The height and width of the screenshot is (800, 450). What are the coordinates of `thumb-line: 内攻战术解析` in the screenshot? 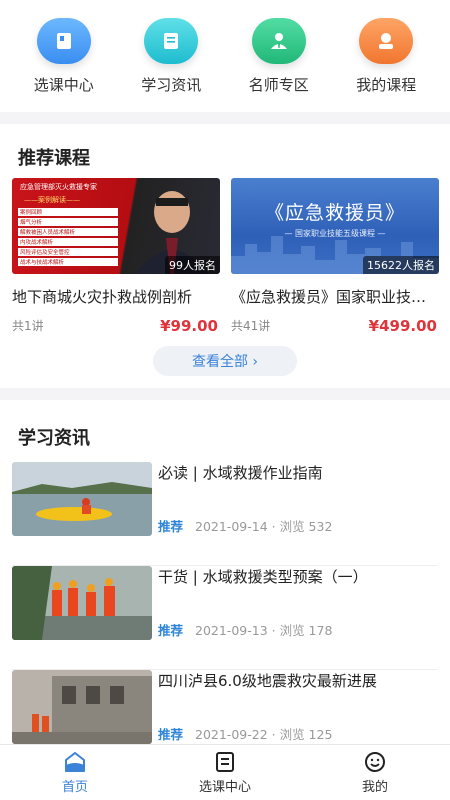 It's located at (68, 242).